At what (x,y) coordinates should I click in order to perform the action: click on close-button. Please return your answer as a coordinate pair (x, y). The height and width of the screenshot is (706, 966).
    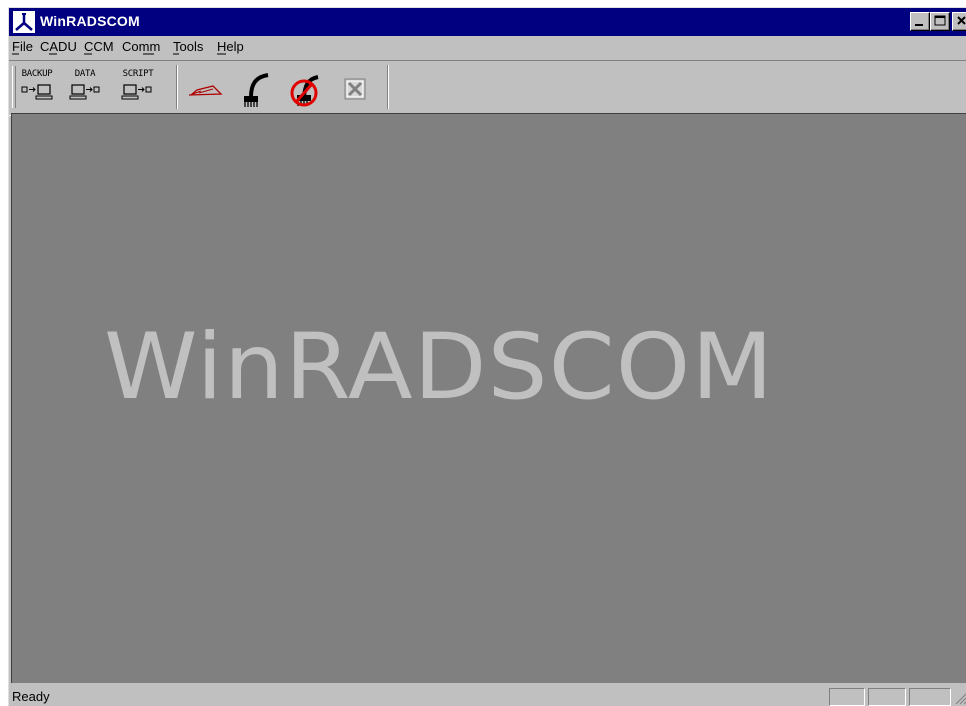
    Looking at the image, I should click on (959, 21).